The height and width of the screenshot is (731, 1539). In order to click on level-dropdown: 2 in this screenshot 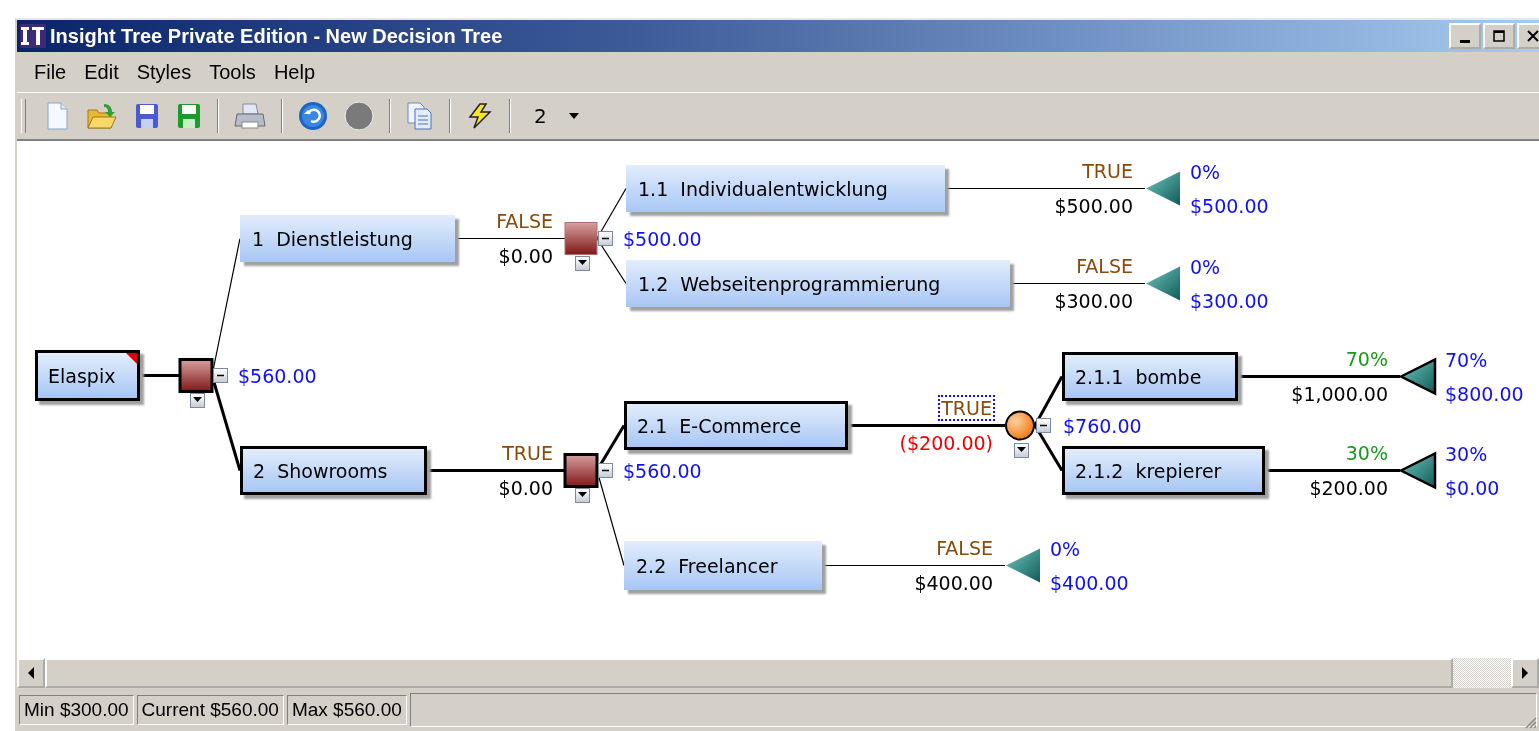, I will do `click(553, 116)`.